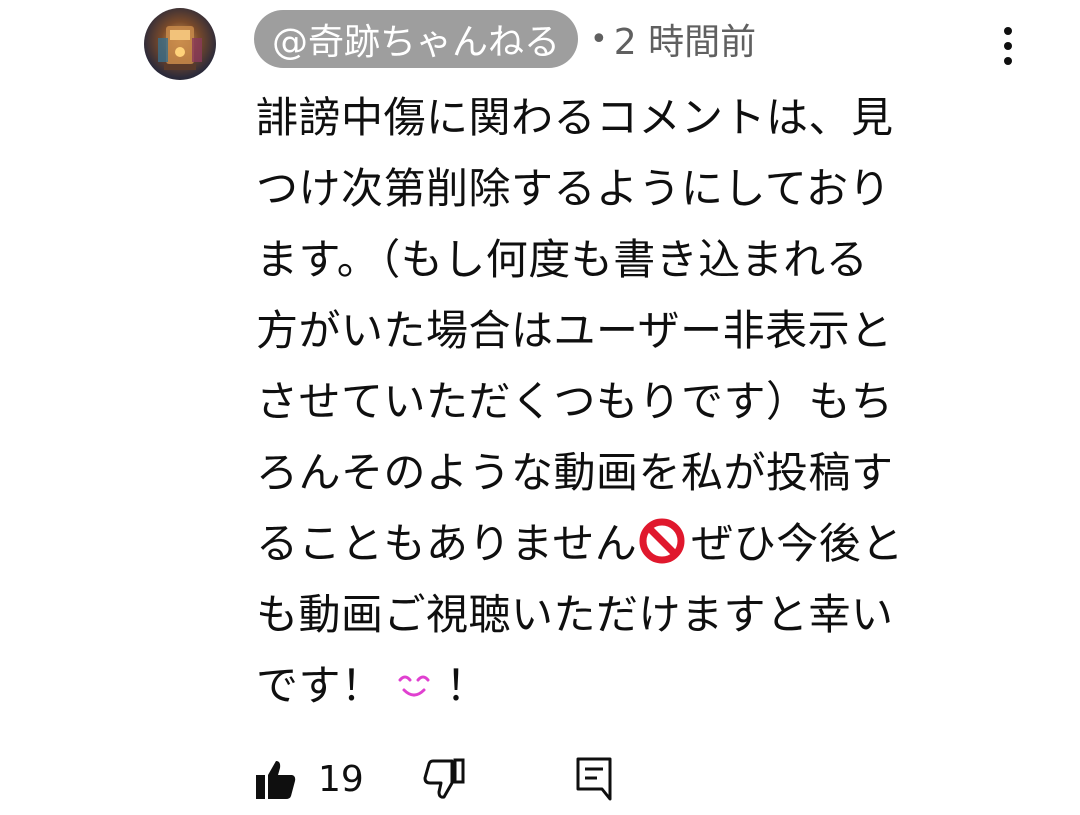 The width and height of the screenshot is (1080, 815). I want to click on comment-line-segment: こともありません, so click(468, 543).